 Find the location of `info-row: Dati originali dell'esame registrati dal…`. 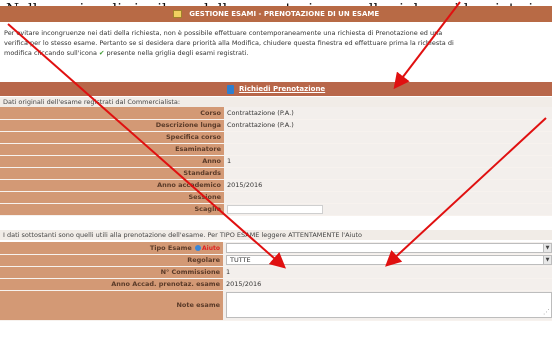

info-row: Dati originali dell'esame registrati dal… is located at coordinates (276, 102).